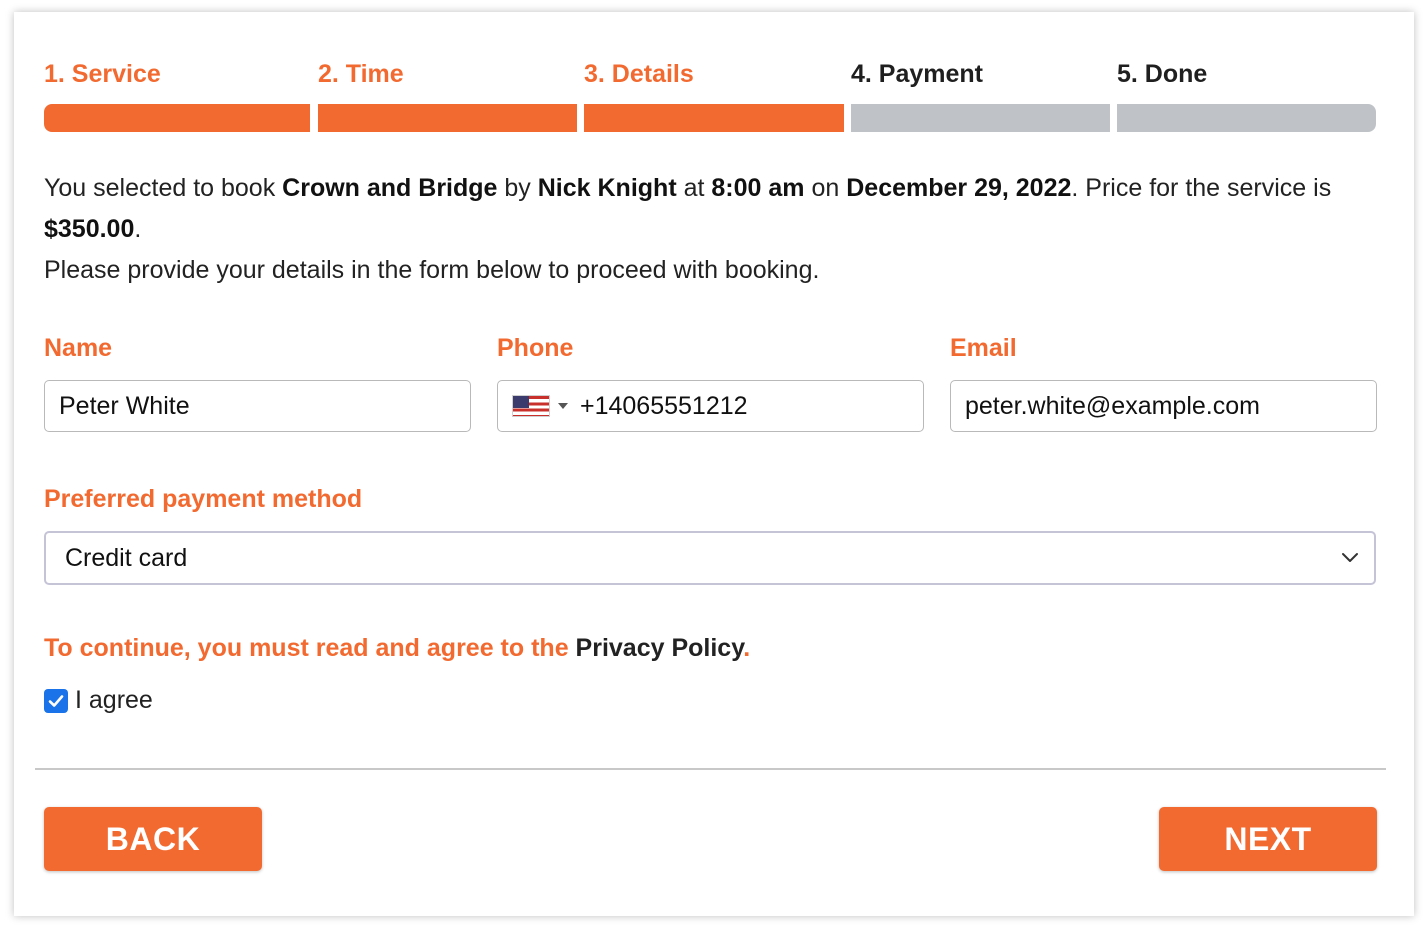 The height and width of the screenshot is (930, 1428). Describe the element at coordinates (1162, 74) in the screenshot. I see `step-label: 5. Done` at that location.